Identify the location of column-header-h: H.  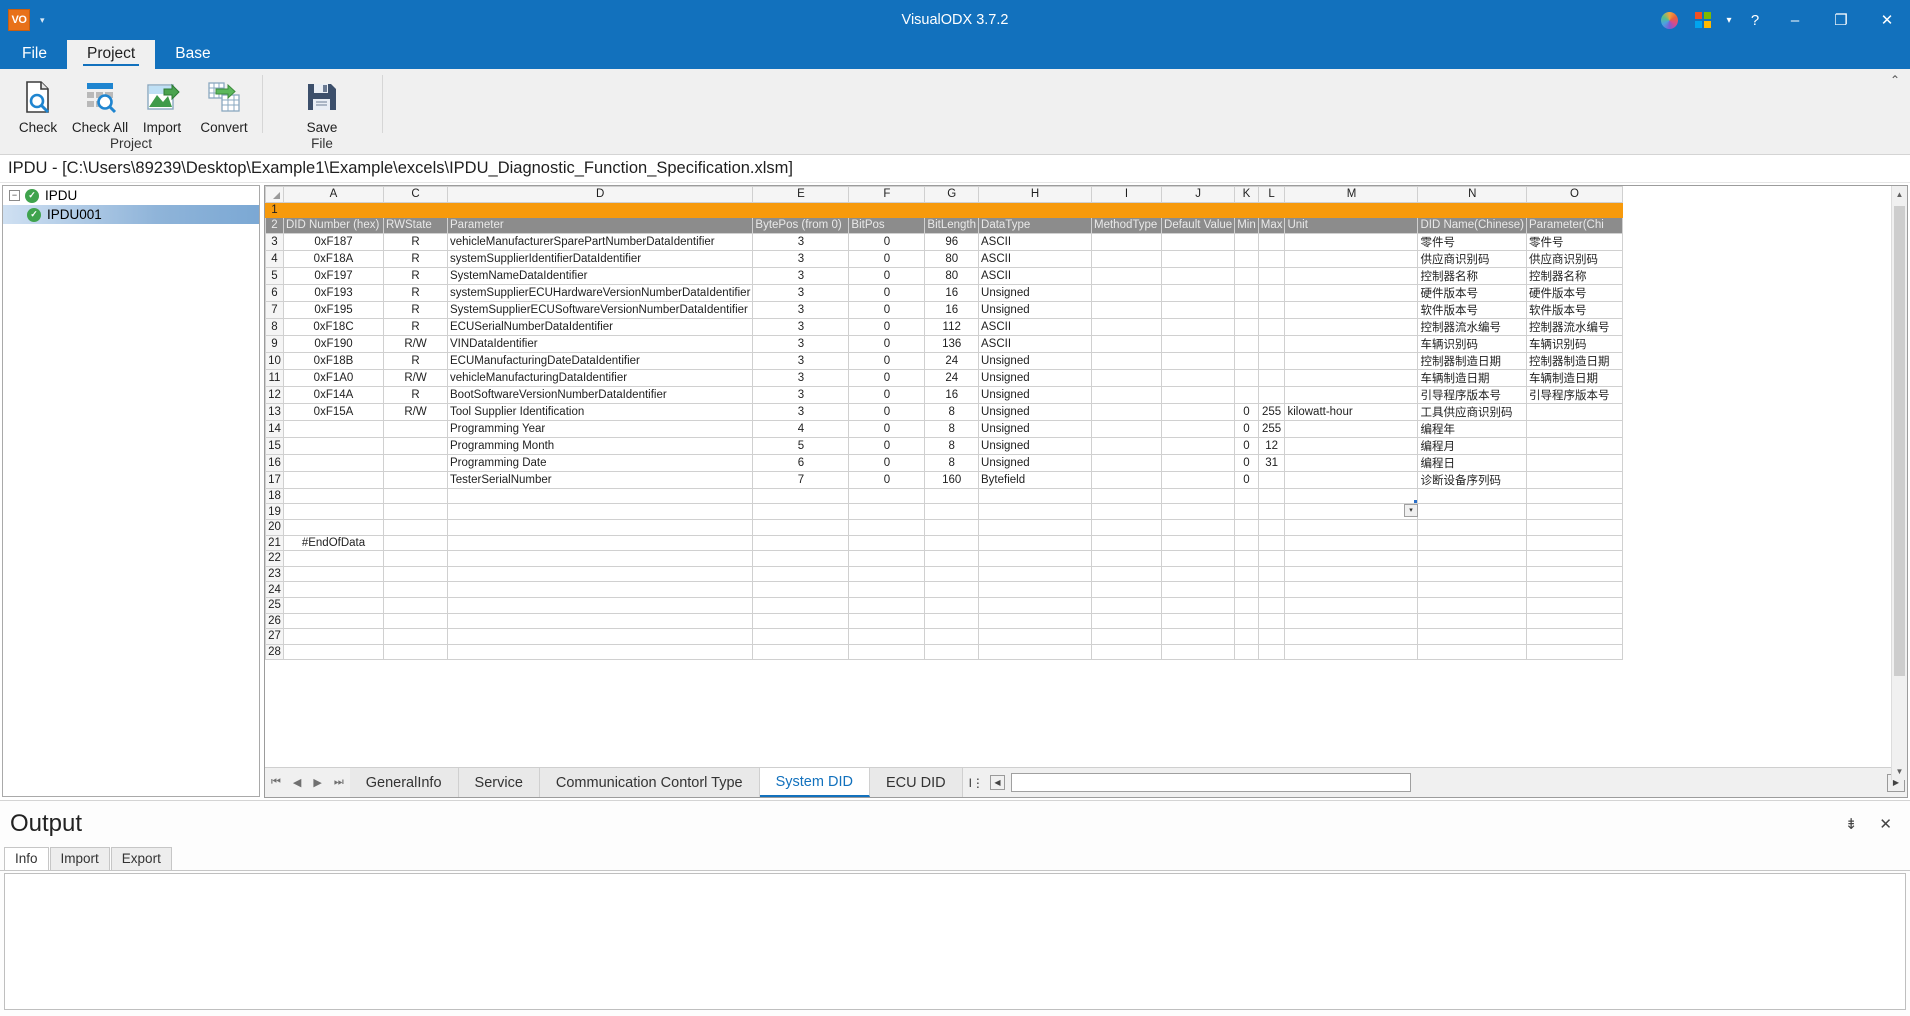
(1035, 194).